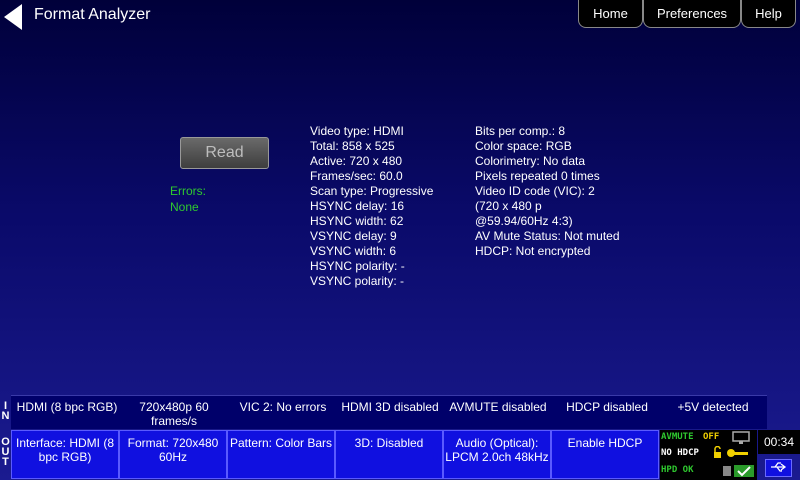  I want to click on info-line: Color space: RGB, so click(523, 146).